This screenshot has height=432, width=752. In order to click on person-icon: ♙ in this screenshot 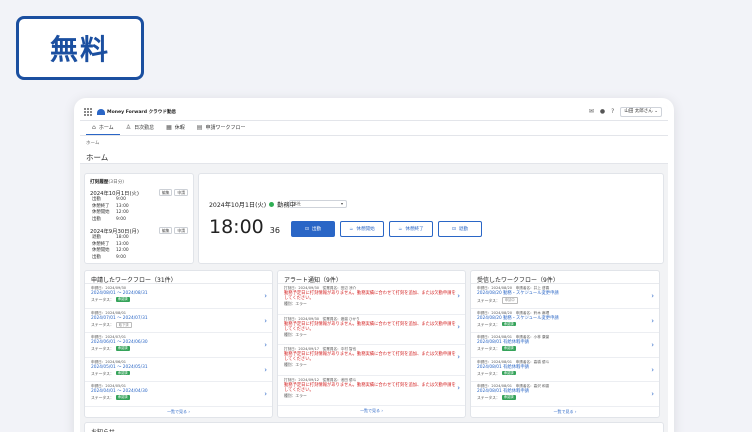, I will do `click(128, 127)`.